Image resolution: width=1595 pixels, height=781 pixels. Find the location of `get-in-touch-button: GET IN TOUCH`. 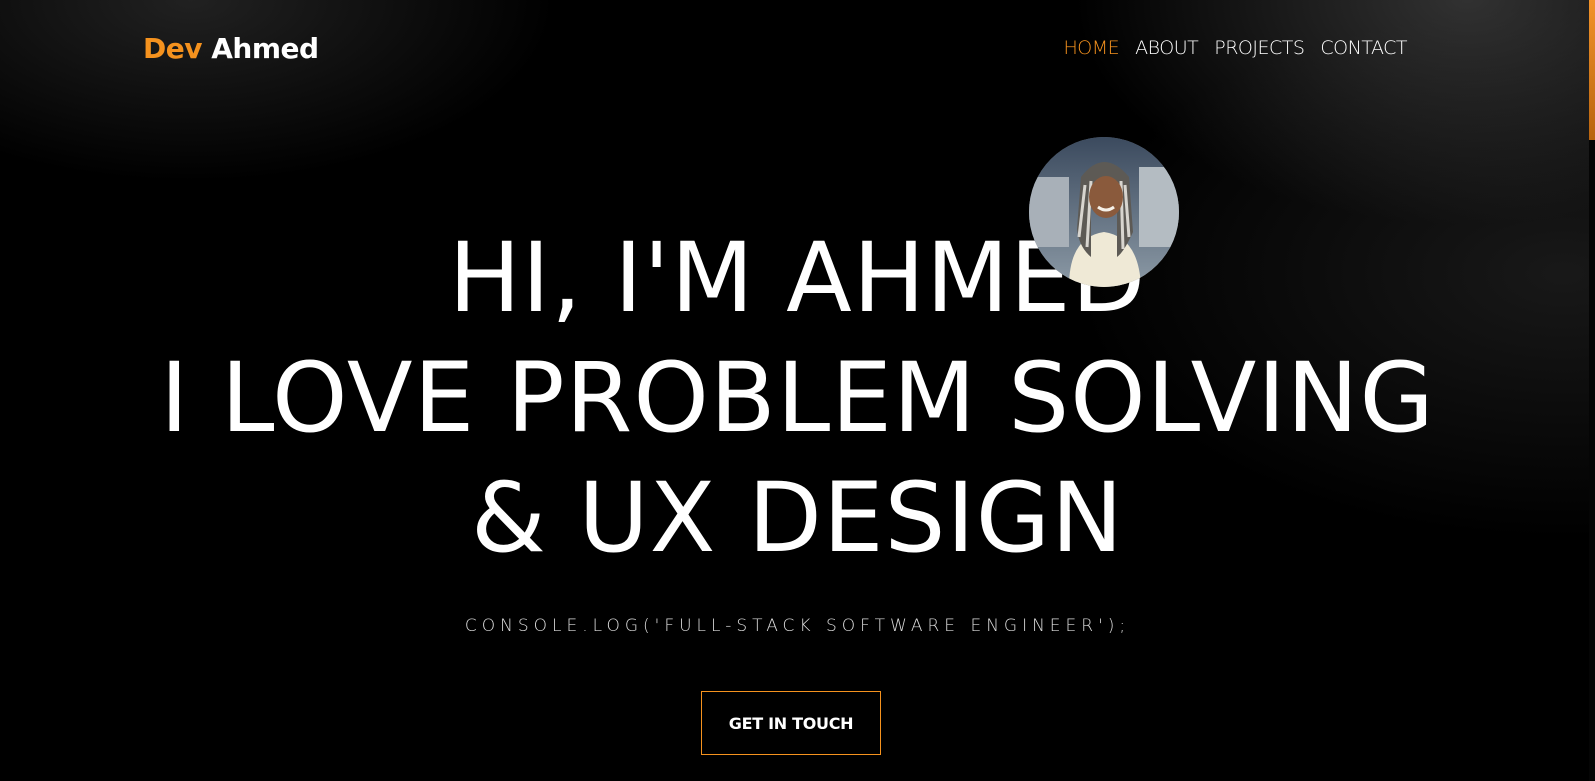

get-in-touch-button: GET IN TOUCH is located at coordinates (791, 723).